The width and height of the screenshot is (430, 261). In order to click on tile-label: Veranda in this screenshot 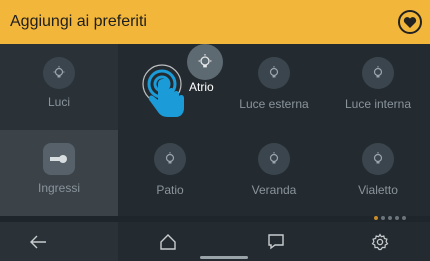, I will do `click(274, 190)`.